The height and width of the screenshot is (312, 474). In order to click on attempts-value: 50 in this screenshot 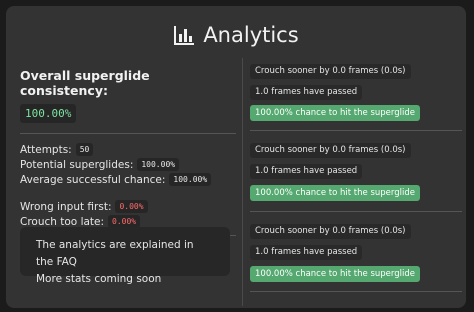, I will do `click(84, 149)`.